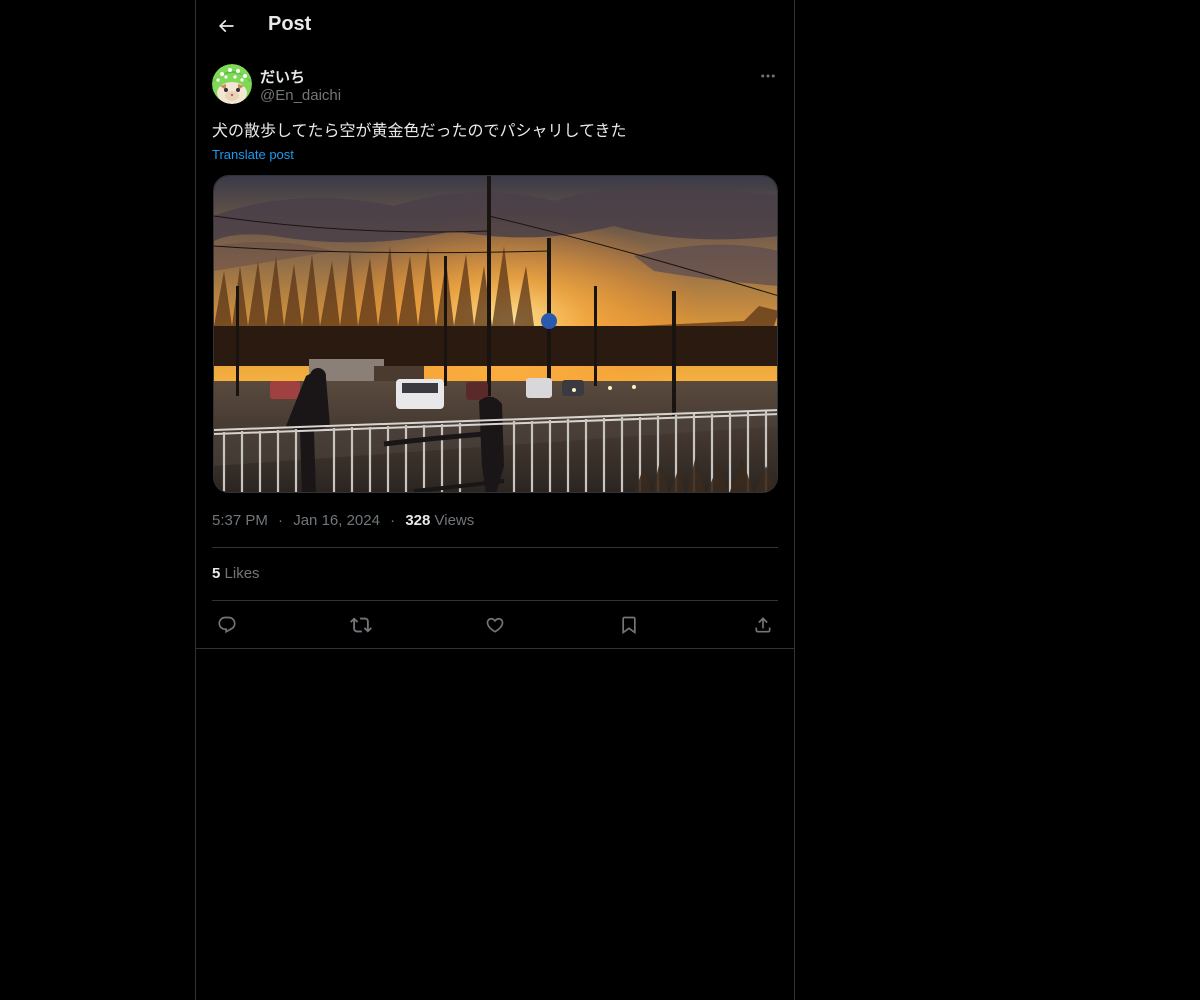 The image size is (1200, 1000). I want to click on bookmark-icon, so click(629, 625).